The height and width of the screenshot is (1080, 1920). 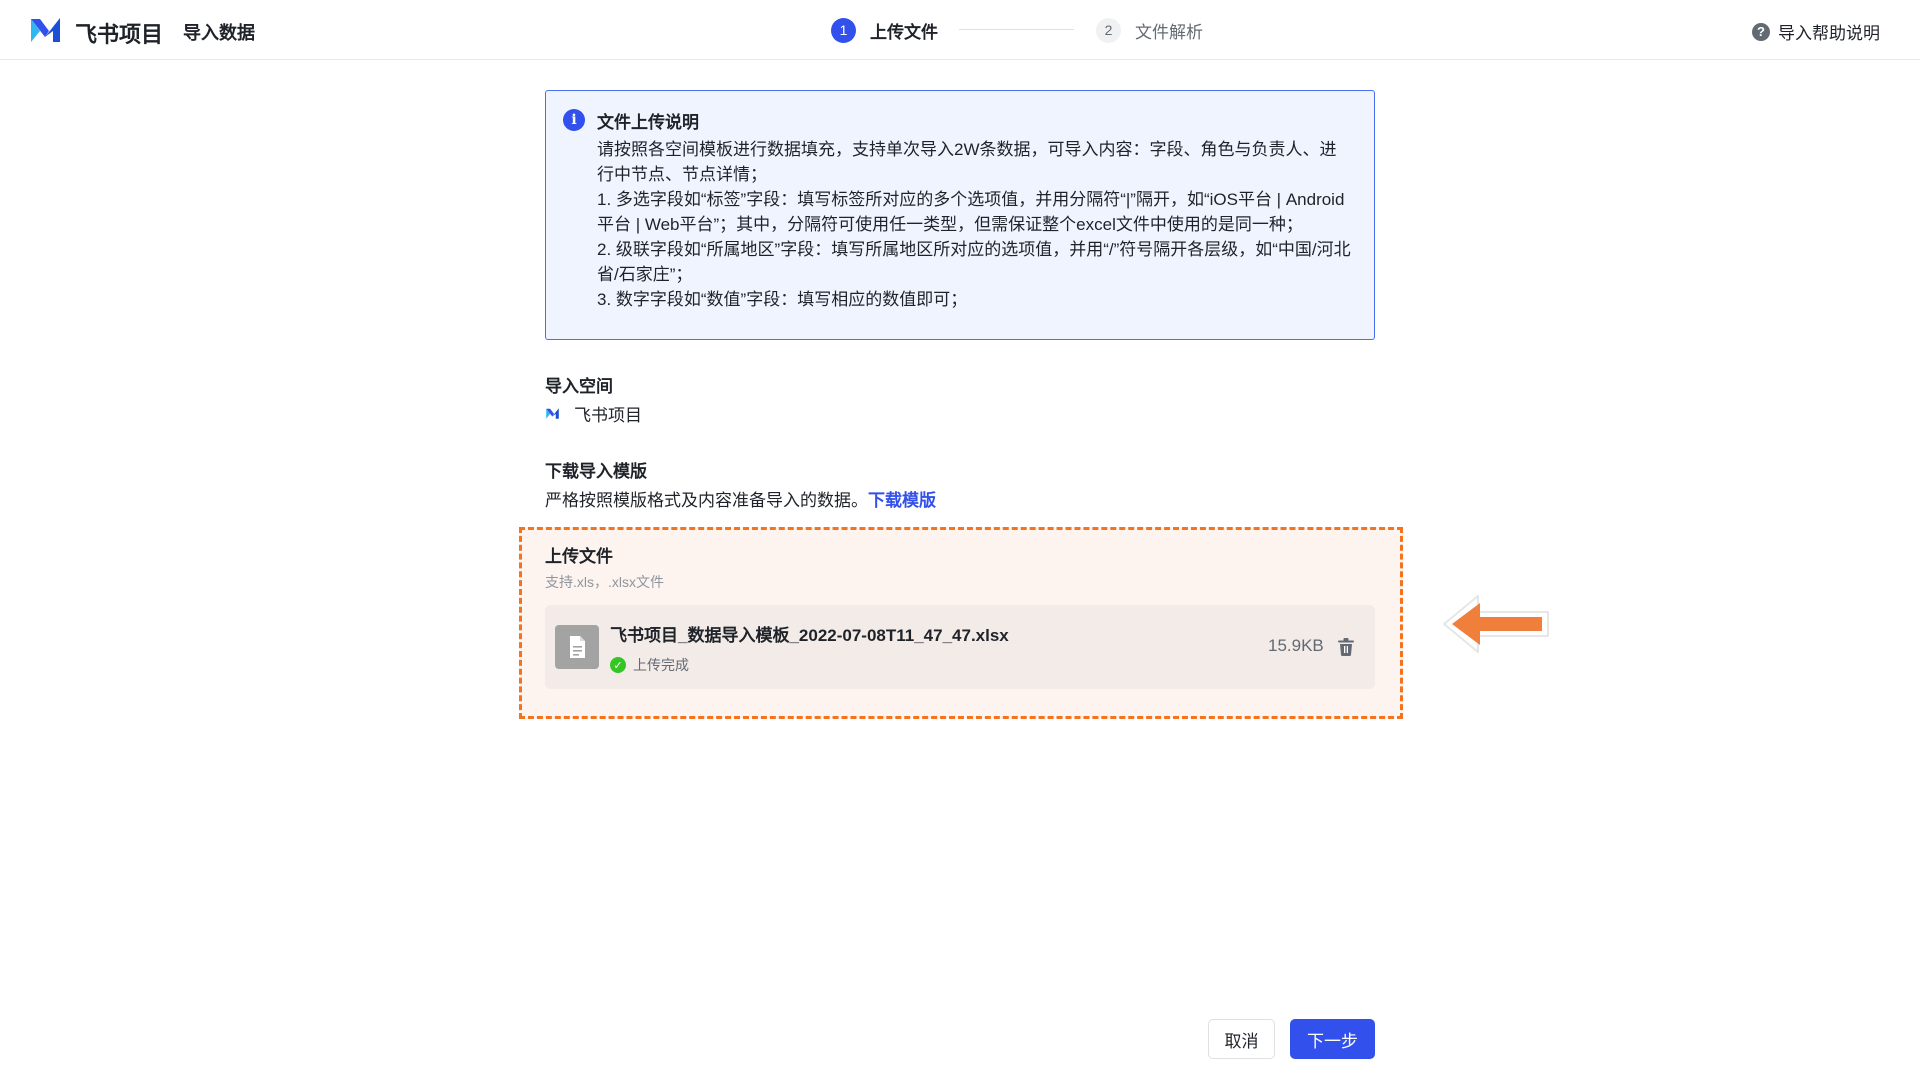 I want to click on step-upload-file: 1 上传文件, so click(x=884, y=30).